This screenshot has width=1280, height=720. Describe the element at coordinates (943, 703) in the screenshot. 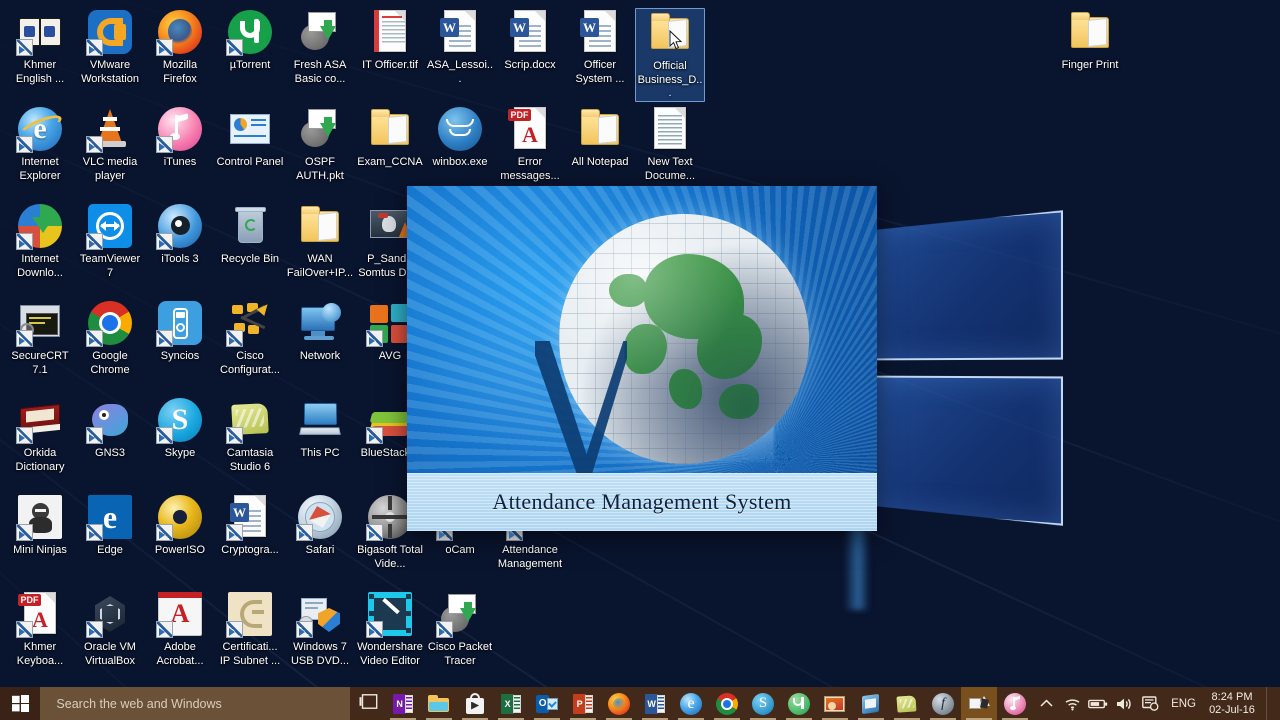

I see `taskbar-button-flash-player: f` at that location.